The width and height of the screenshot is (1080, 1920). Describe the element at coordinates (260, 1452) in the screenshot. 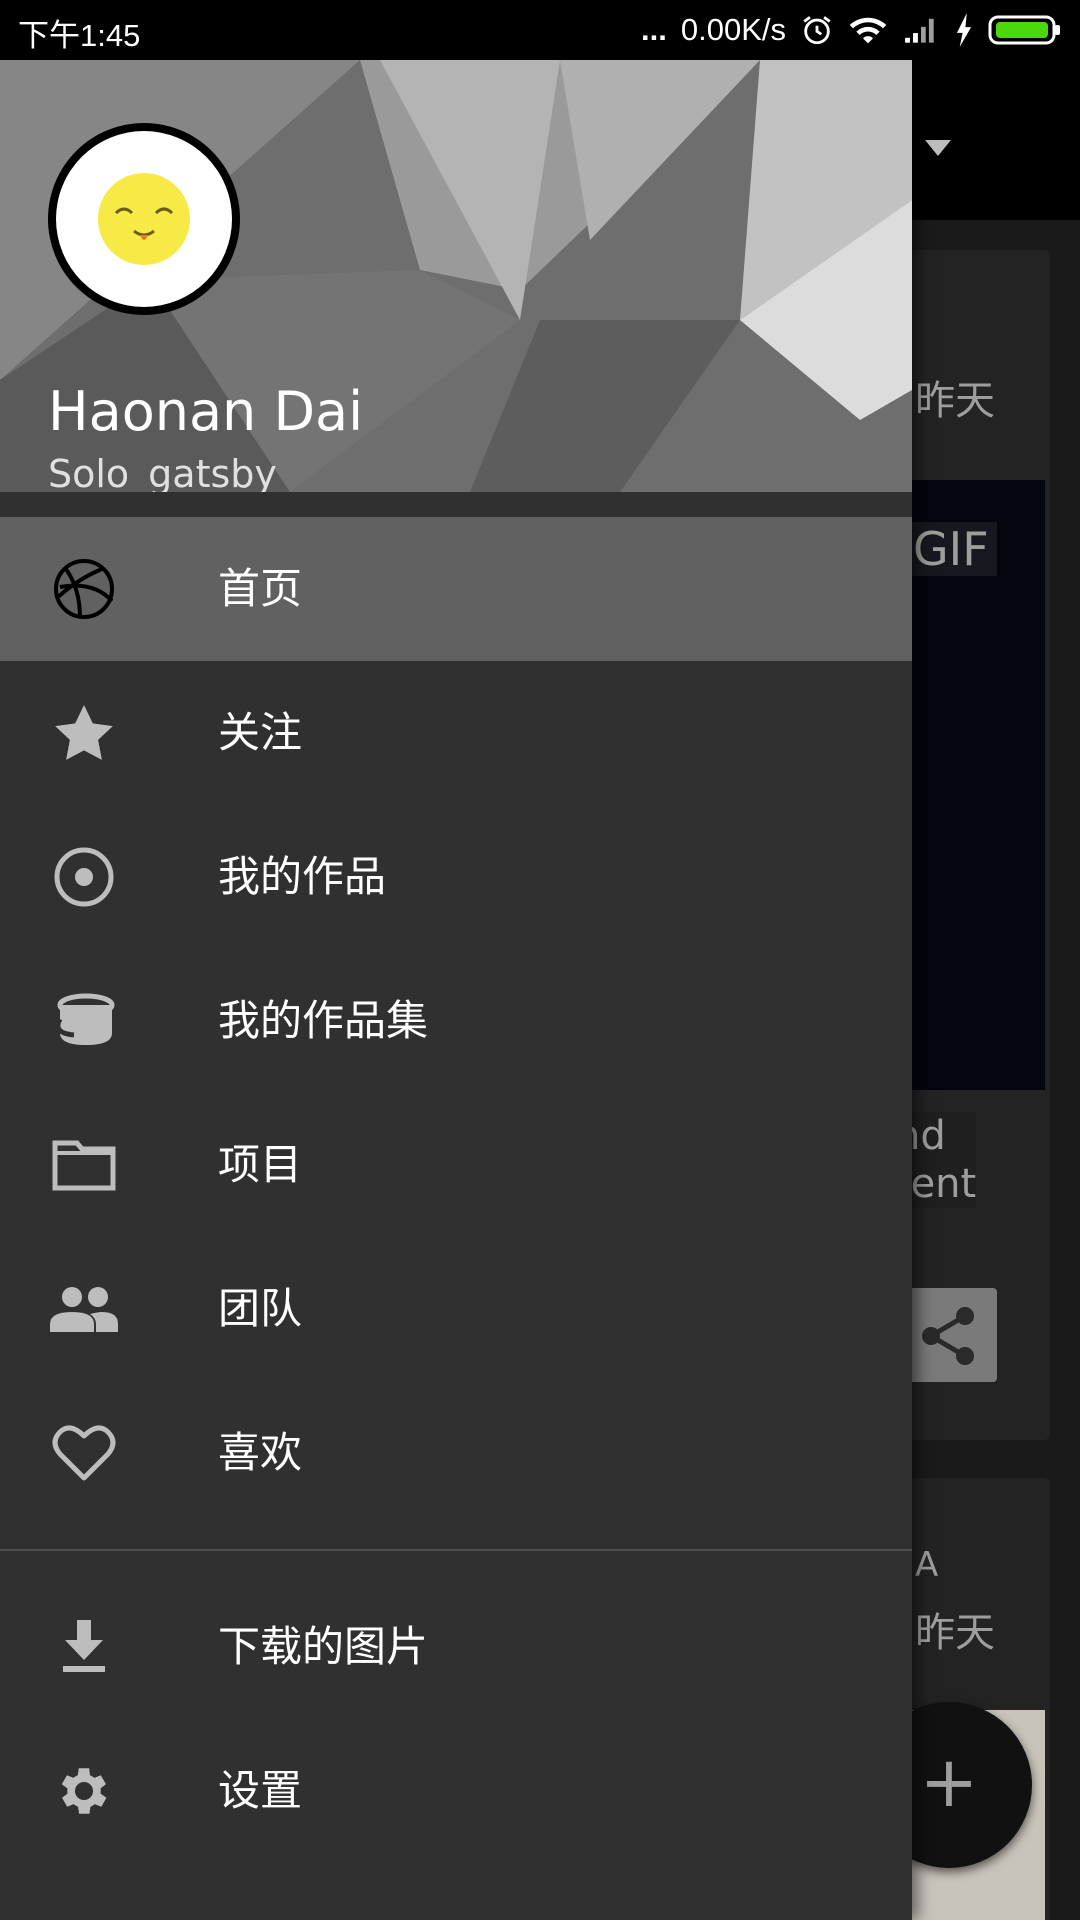

I see `drawer-item-label: 喜欢` at that location.